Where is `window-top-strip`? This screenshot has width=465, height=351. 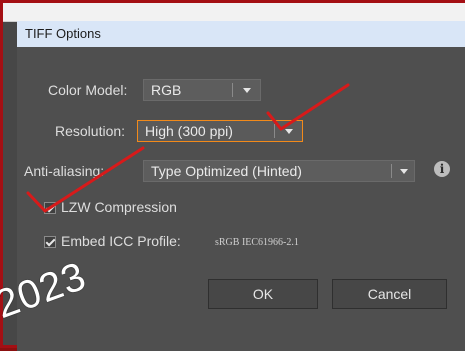 window-top-strip is located at coordinates (234, 12).